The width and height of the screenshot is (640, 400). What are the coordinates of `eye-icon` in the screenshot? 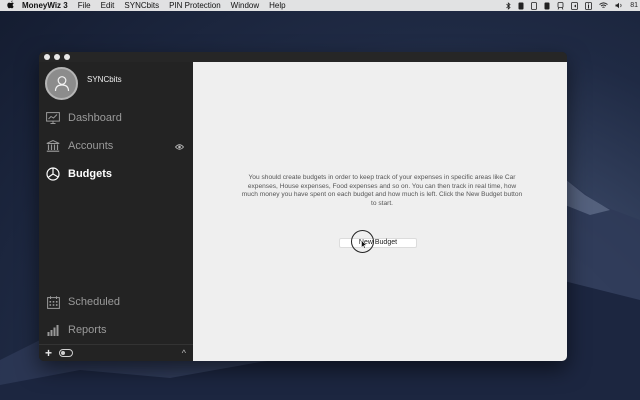 It's located at (179, 147).